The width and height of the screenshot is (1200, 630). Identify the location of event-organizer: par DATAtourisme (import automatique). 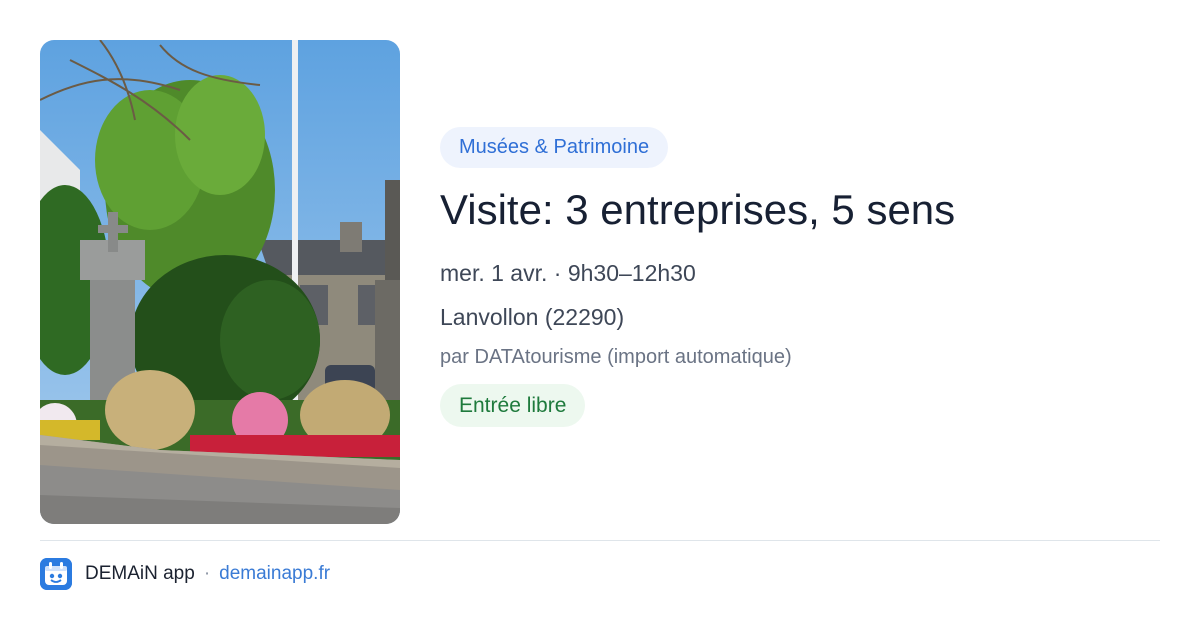
(616, 357).